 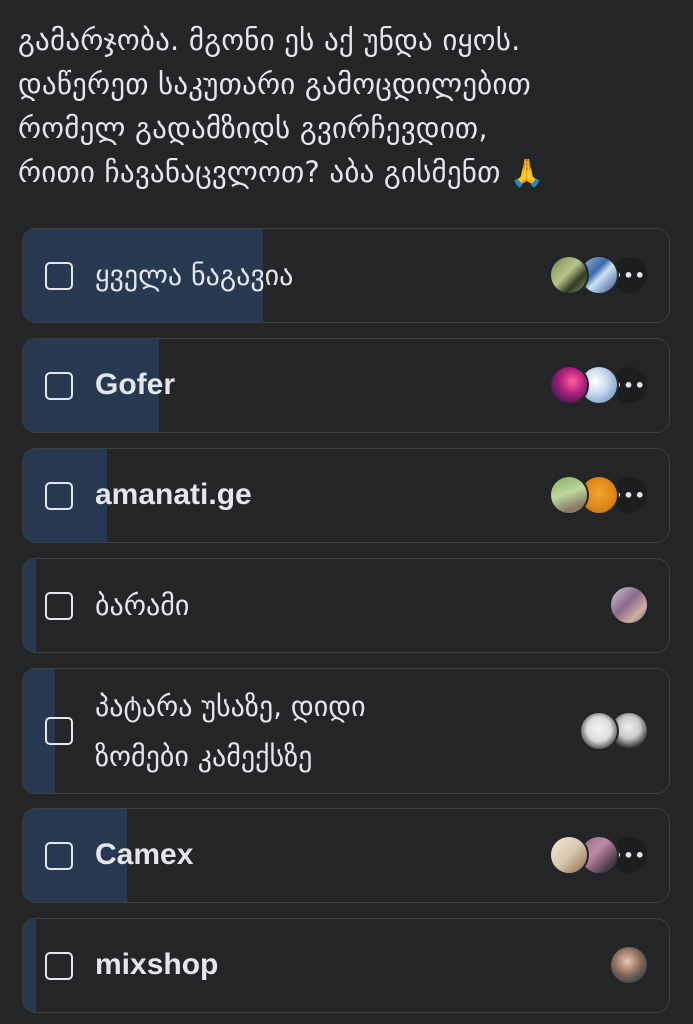 I want to click on post-text-line: რითი ჩავანაცვლოთ? აბა გისმენთ 🙏, so click(x=281, y=172).